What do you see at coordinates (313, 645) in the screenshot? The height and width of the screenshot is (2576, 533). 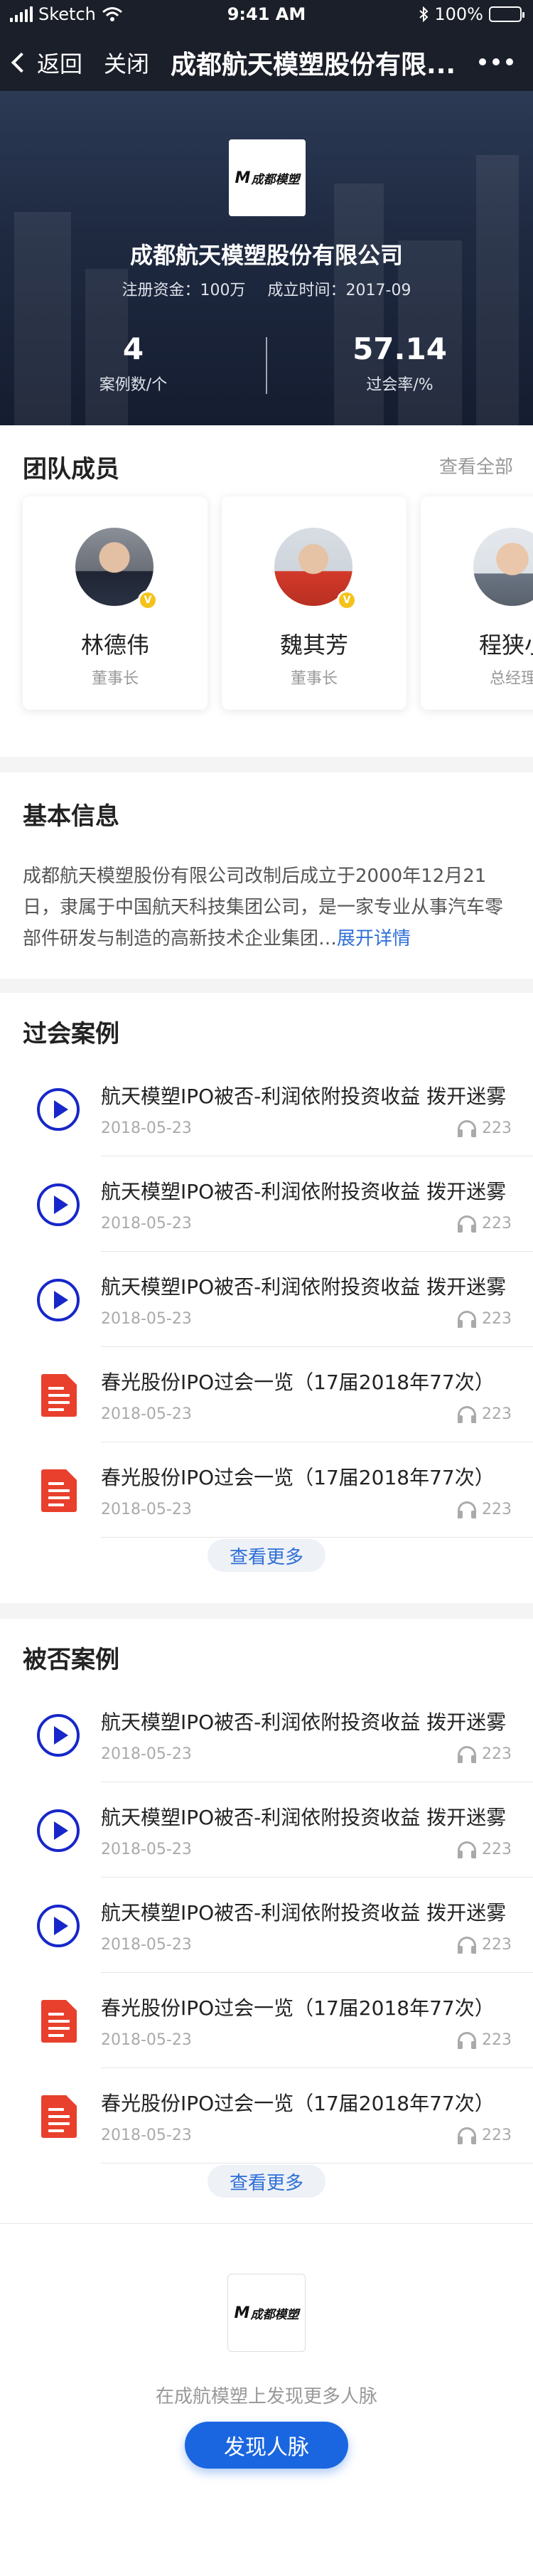 I see `member-name: 魏其芳` at bounding box center [313, 645].